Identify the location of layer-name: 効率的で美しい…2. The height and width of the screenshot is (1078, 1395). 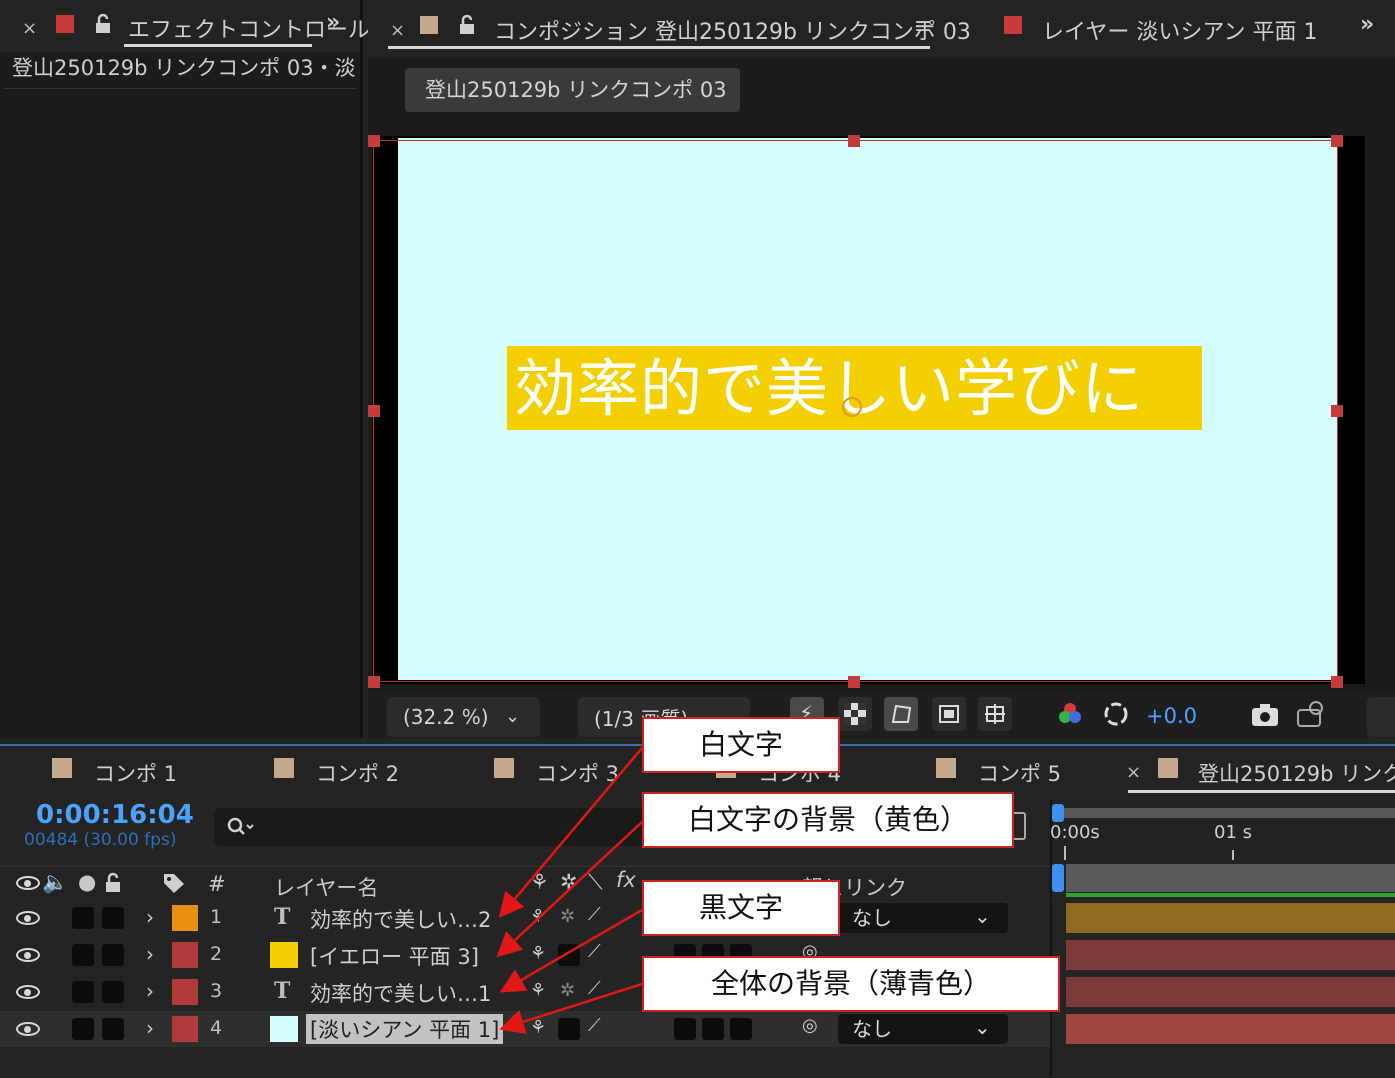
(400, 919).